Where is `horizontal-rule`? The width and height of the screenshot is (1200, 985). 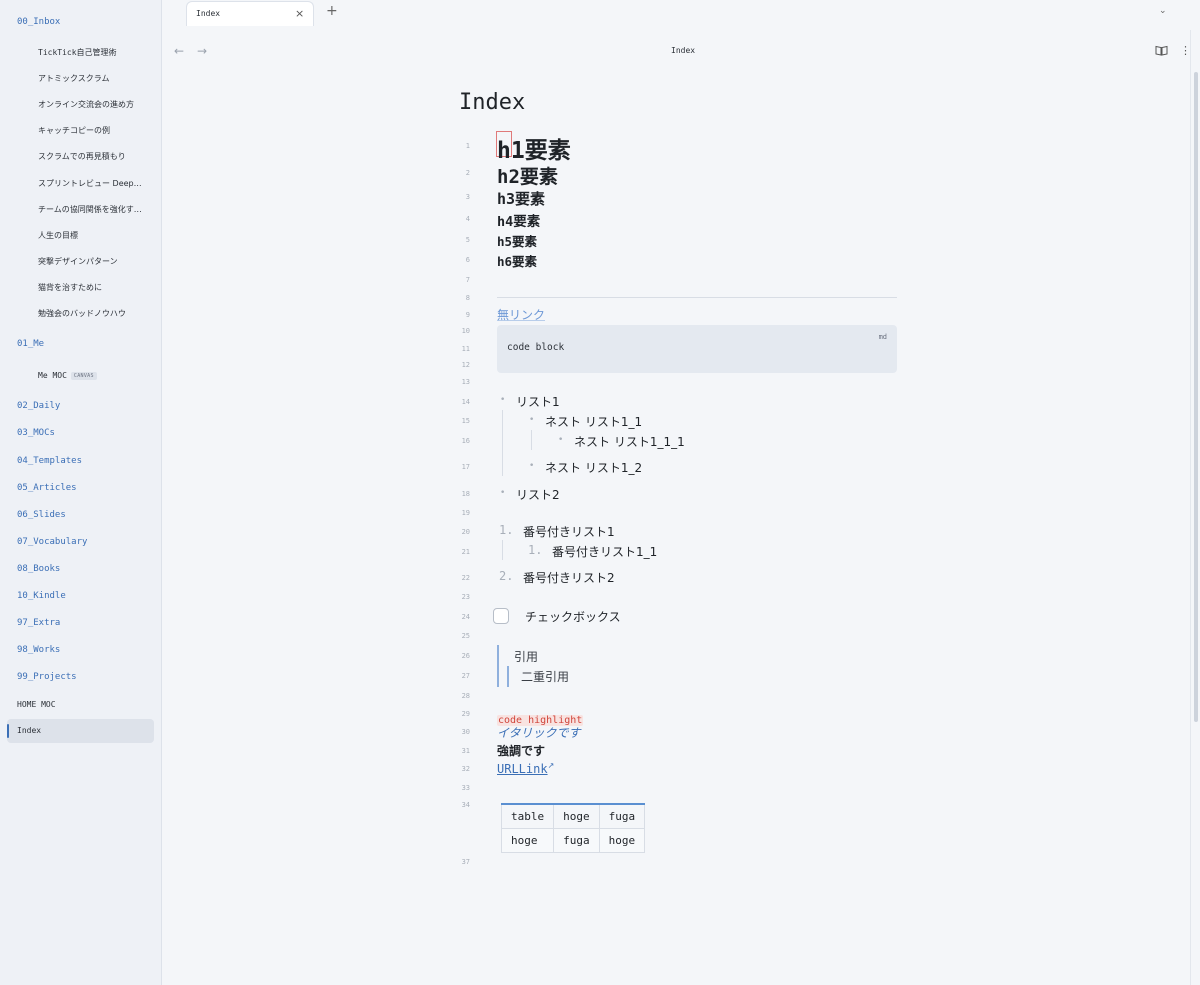
horizontal-rule is located at coordinates (697, 297).